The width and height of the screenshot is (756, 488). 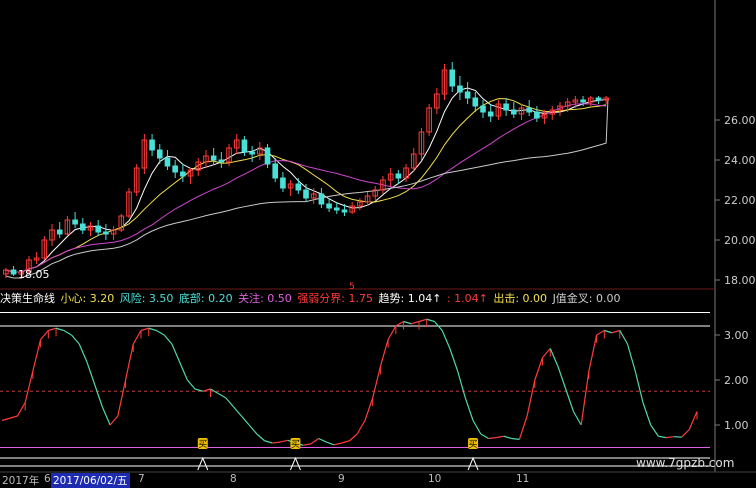 I want to click on selected-date: 2017/06/02/五, so click(x=90, y=480).